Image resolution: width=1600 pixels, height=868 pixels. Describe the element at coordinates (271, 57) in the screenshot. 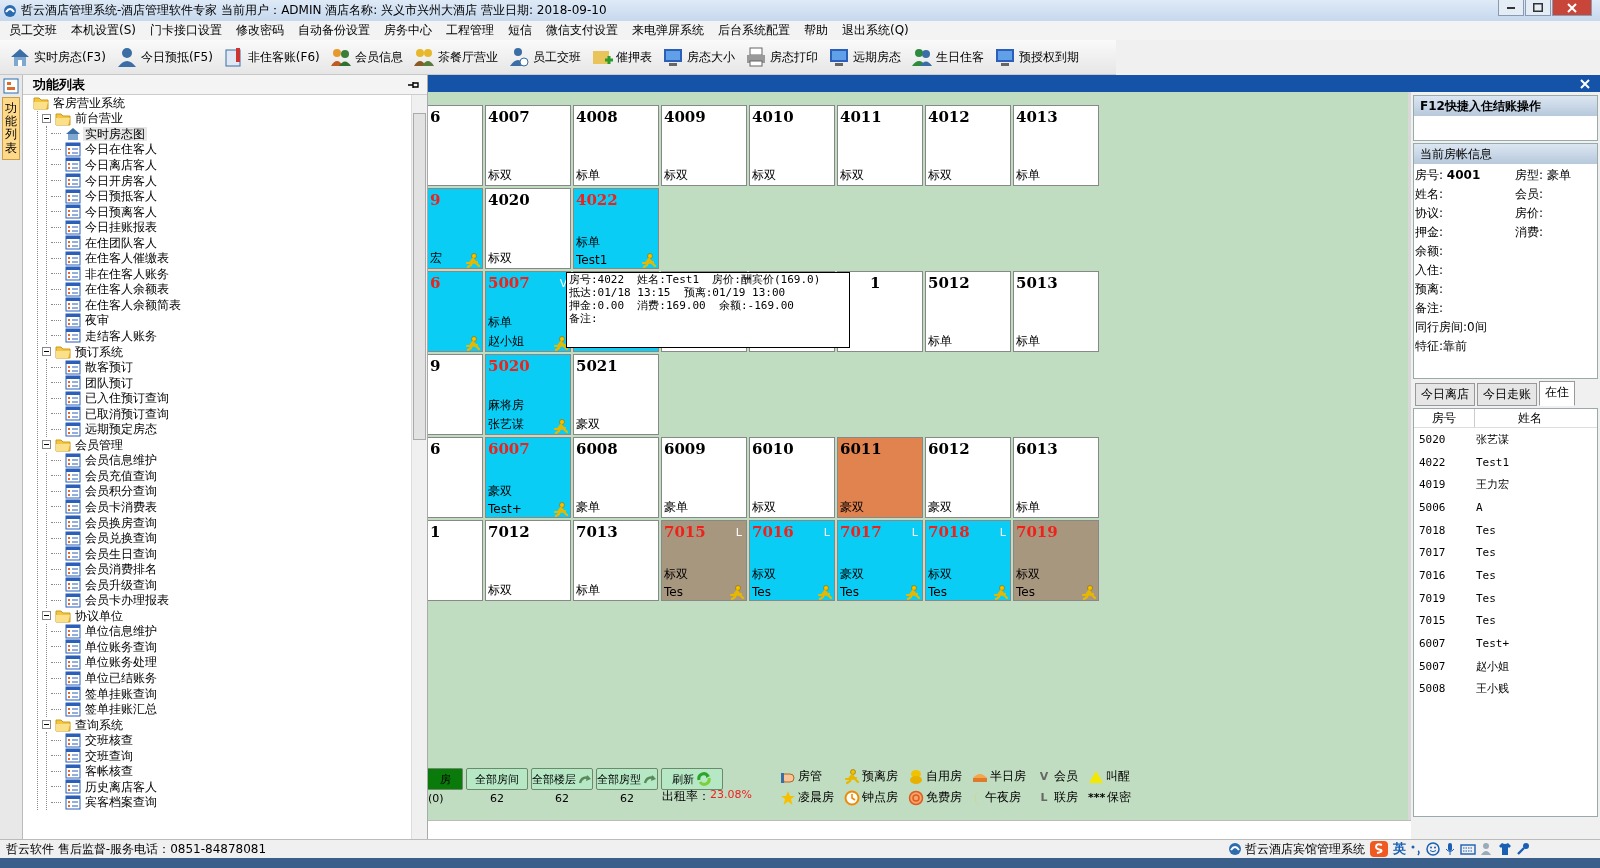

I see `toolbar-button: 非住客账(F6)` at that location.